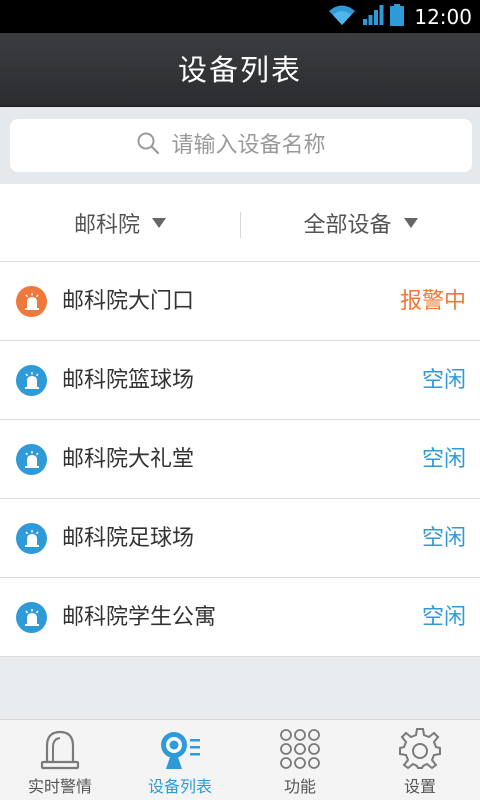  I want to click on tab-realtime-alarms: 实时警情, so click(60, 760).